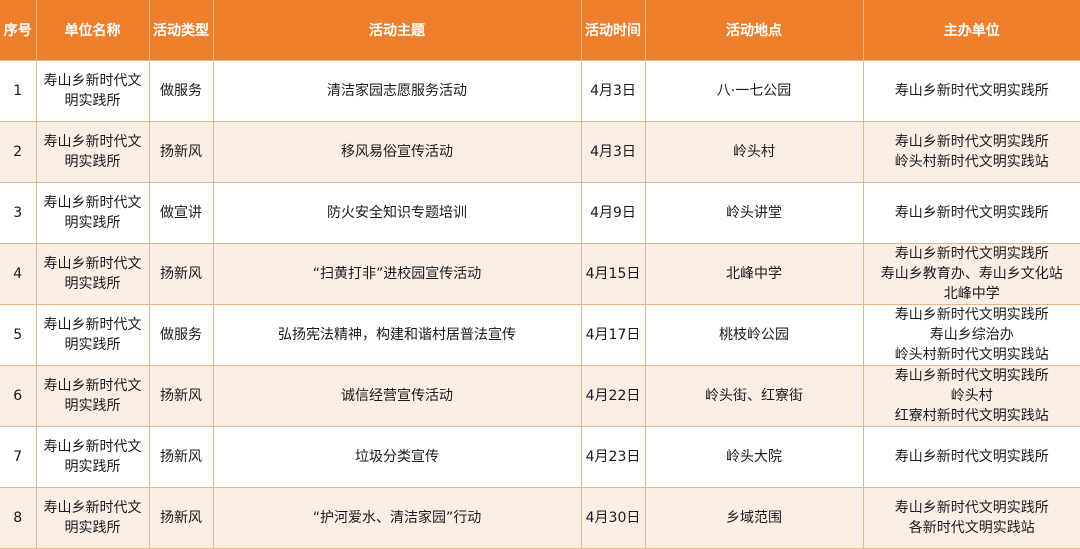 Image resolution: width=1080 pixels, height=549 pixels. Describe the element at coordinates (397, 213) in the screenshot. I see `cell-theme: 防火安全知识专题培训` at that location.